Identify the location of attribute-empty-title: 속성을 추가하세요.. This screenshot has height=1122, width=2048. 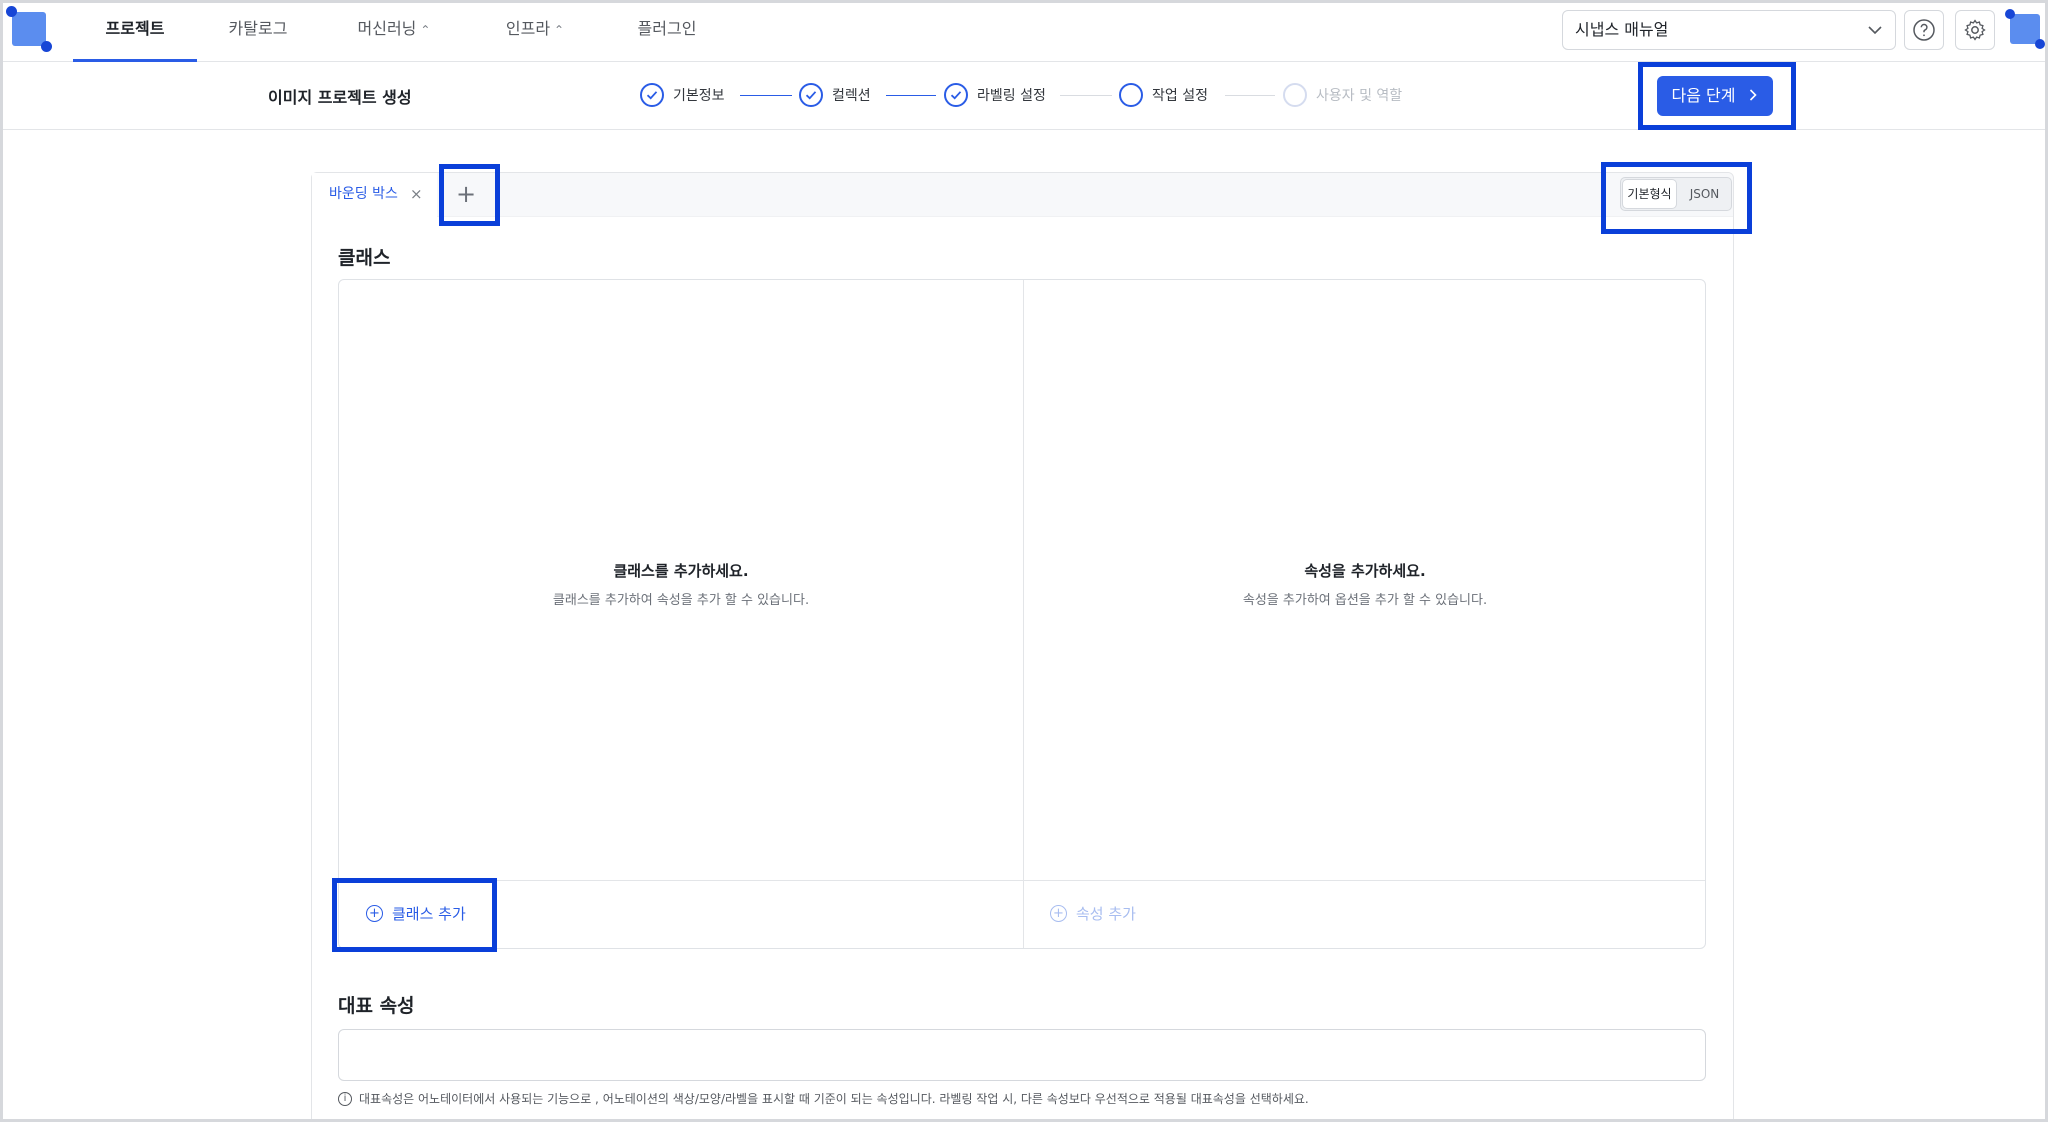
(1365, 571).